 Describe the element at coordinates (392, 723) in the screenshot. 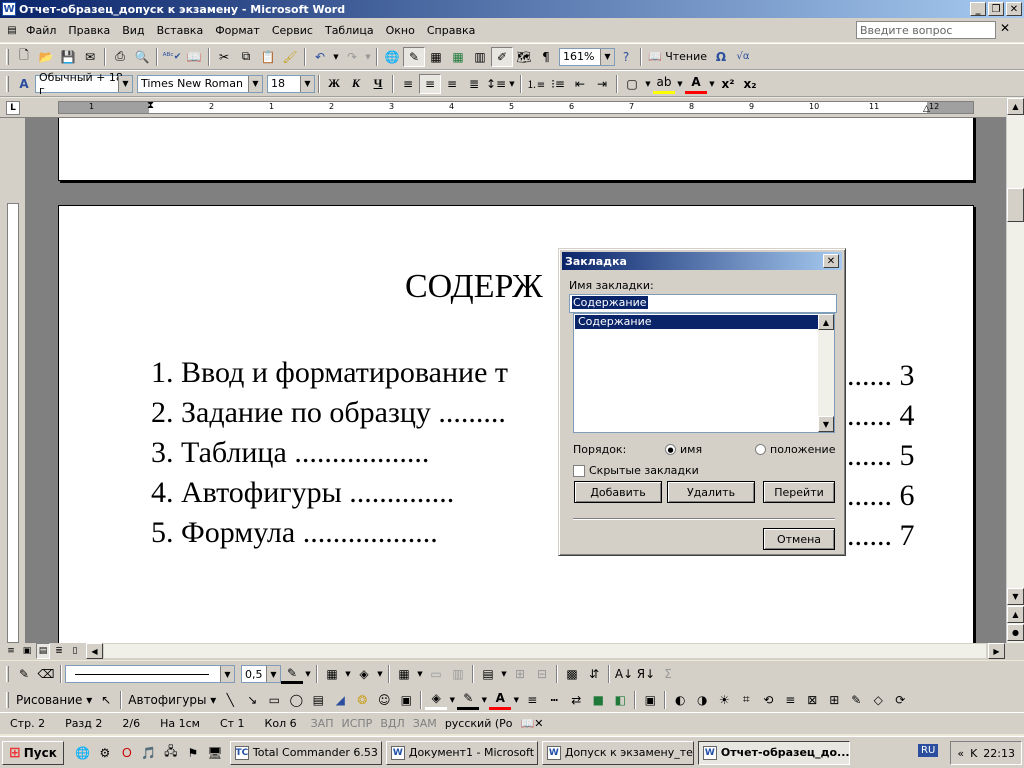

I see `status-ext: ВДЛ` at that location.